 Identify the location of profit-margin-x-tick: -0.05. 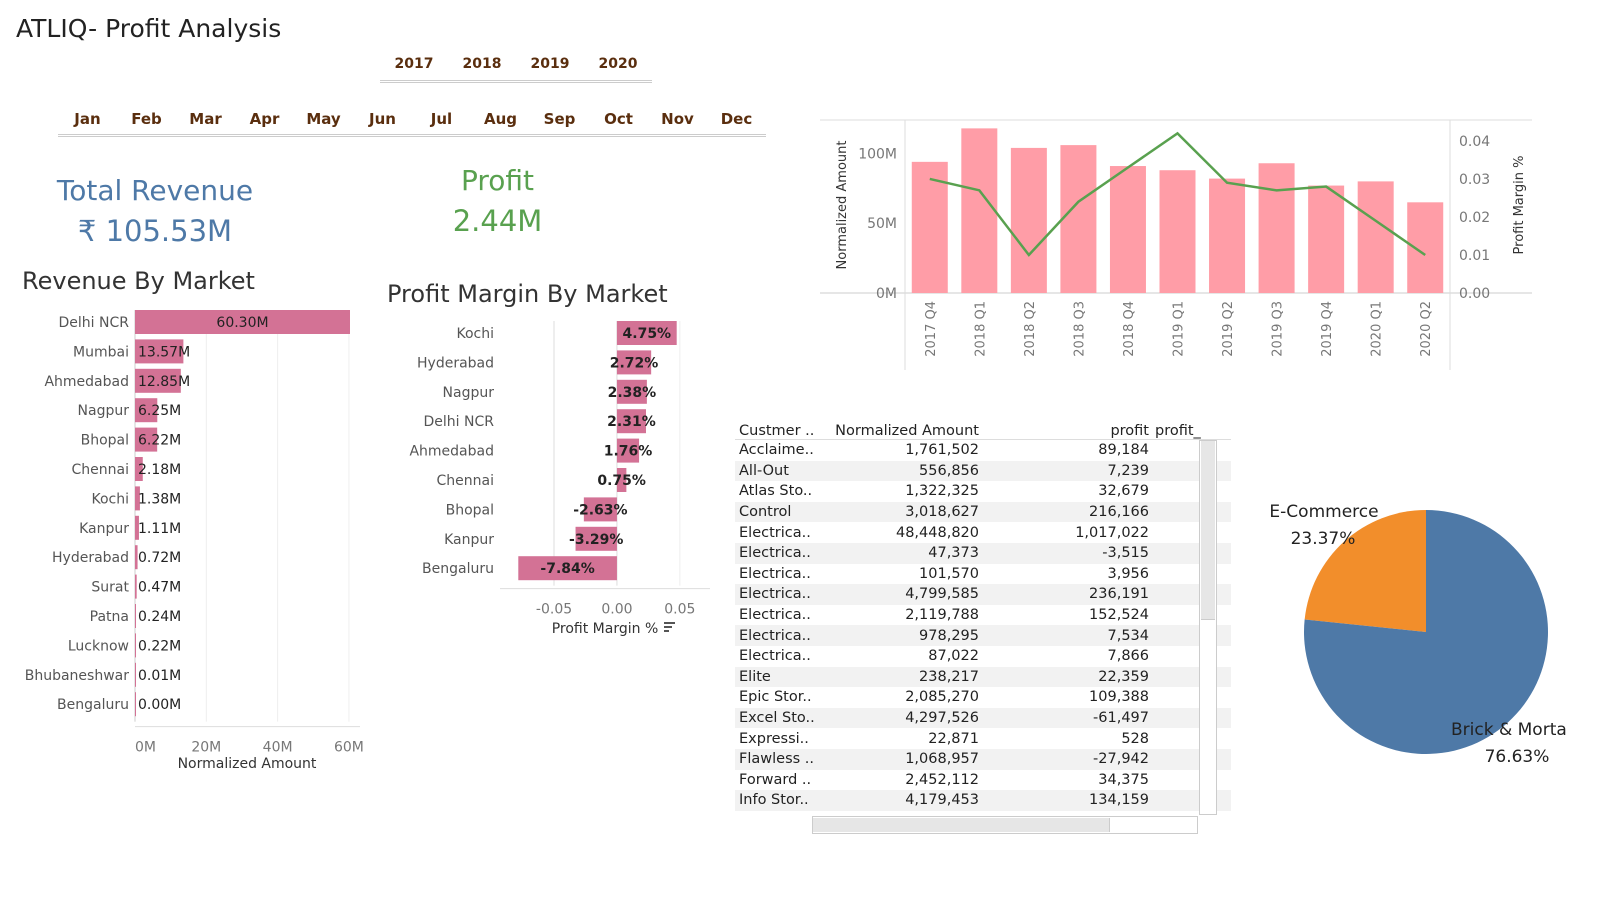
(554, 610).